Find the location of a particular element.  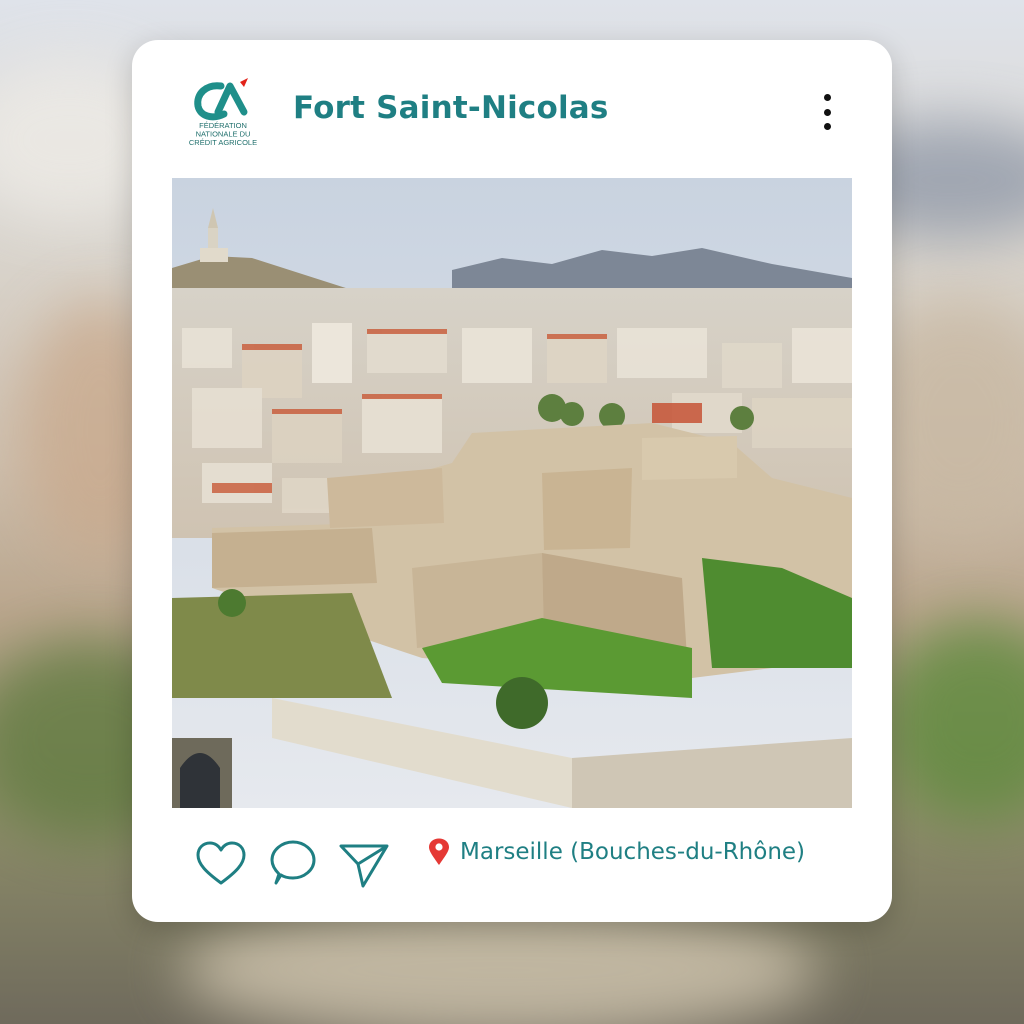

credit-agricole-logo: FÉDÉRATION NATIONALE DU CRÉDIT AGRICOLE is located at coordinates (223, 114).